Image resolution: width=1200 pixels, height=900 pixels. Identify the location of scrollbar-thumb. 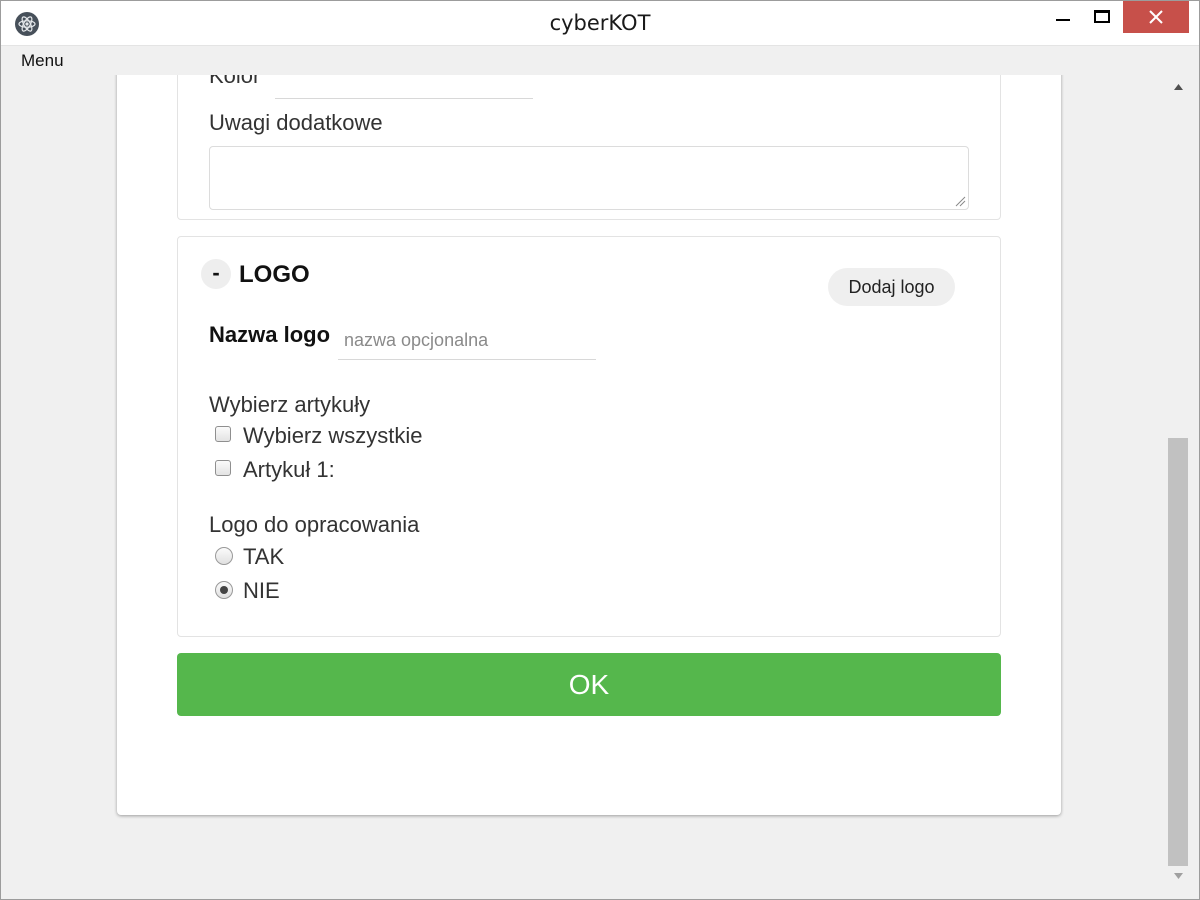
(1178, 652).